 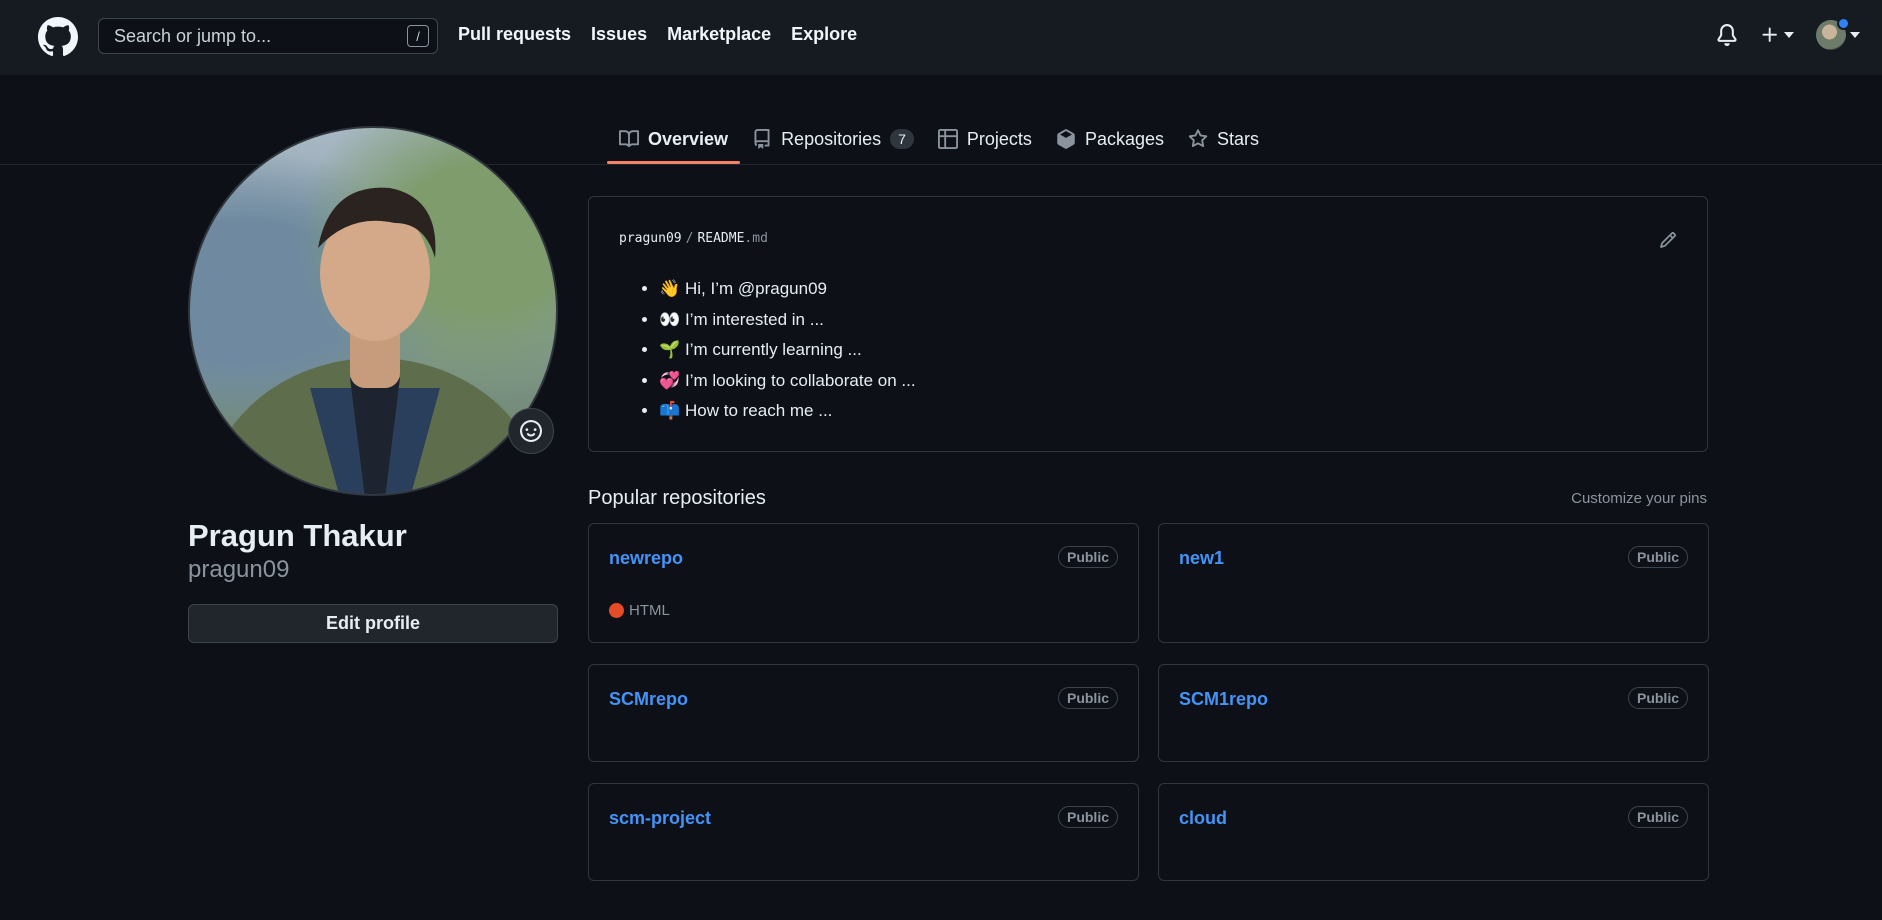 I want to click on list-item: 👋Hi, I’m @pragun09, so click(x=787, y=290).